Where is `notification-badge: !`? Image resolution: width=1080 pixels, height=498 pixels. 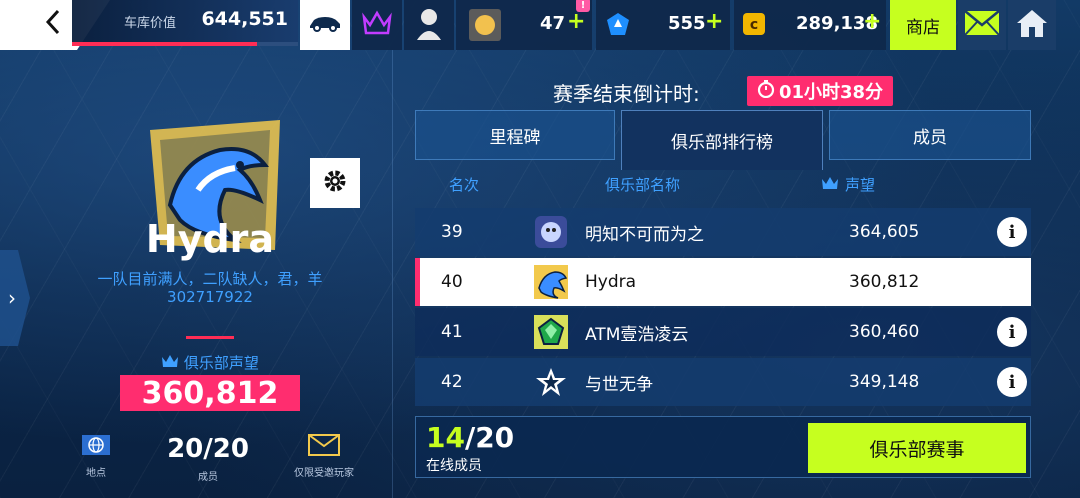 notification-badge: ! is located at coordinates (583, 6).